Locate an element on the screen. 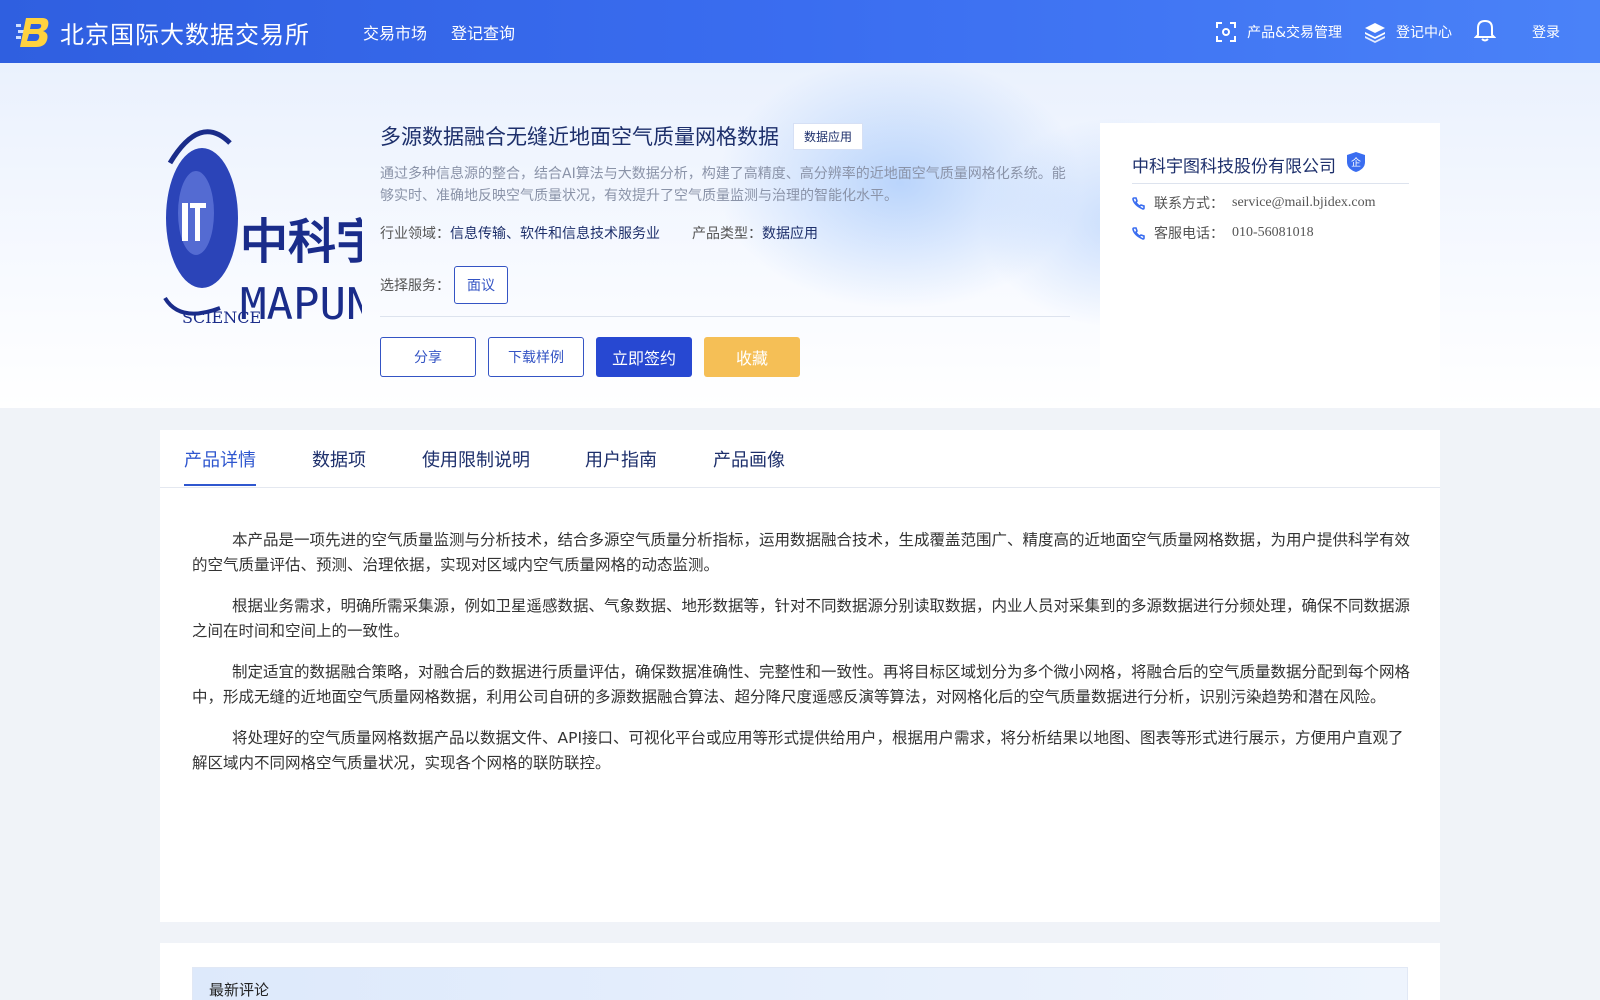 This screenshot has height=1000, width=1600. product-type-value: 数据应用 is located at coordinates (790, 234).